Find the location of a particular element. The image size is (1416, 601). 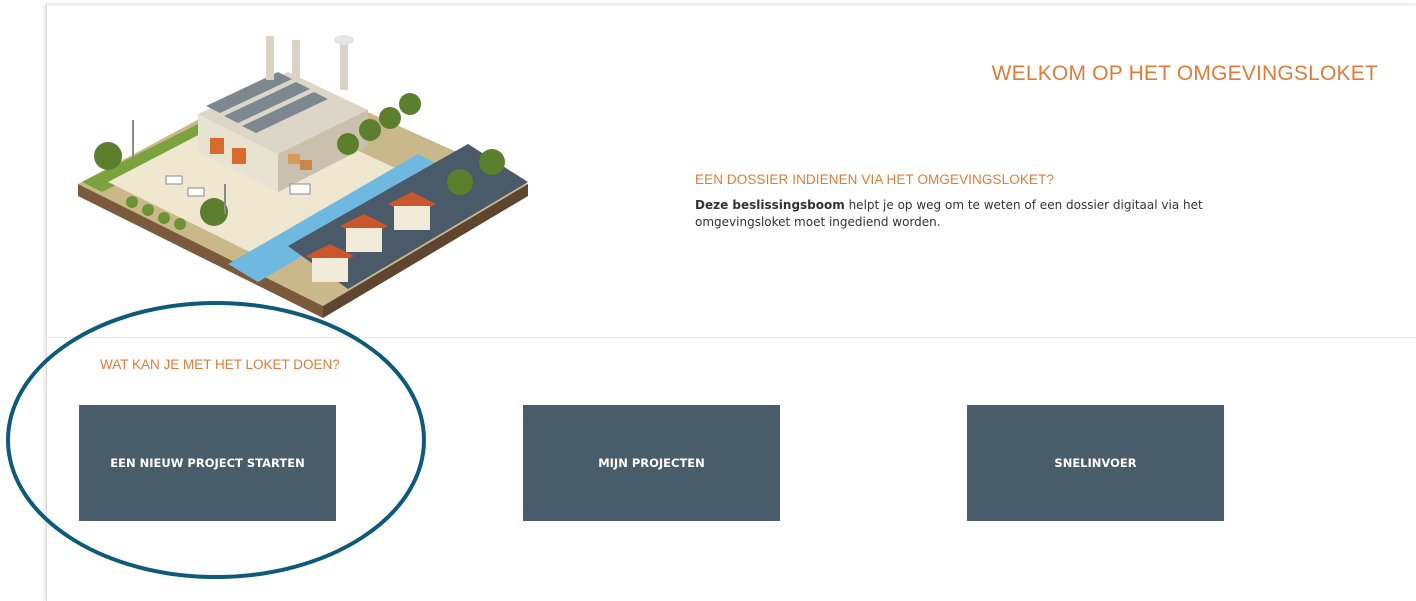

new-project-label: EEN NIEUW PROJECT STARTEN is located at coordinates (207, 463).